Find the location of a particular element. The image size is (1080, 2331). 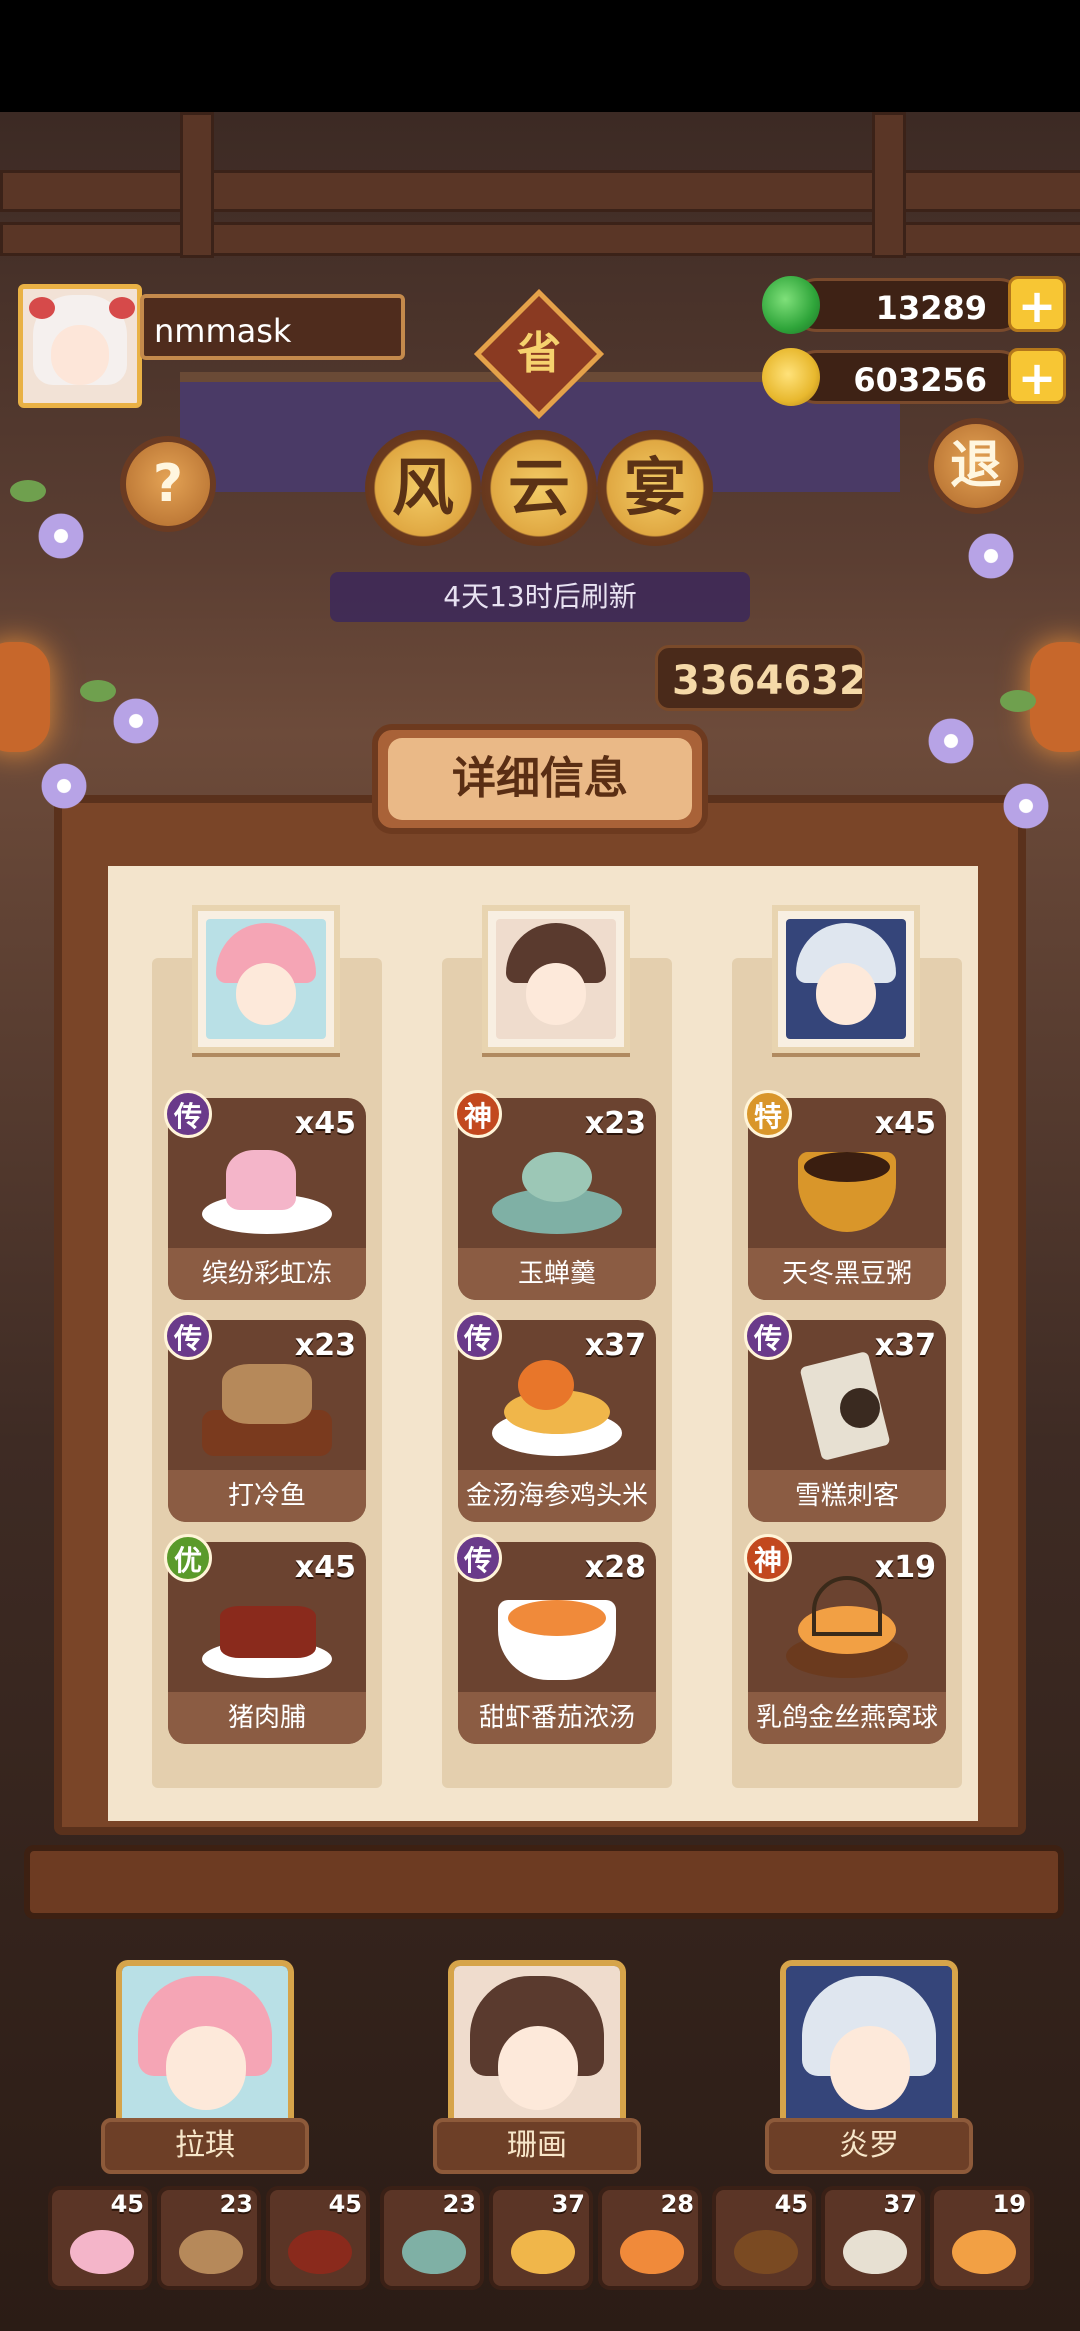

chef-name: 珊画 is located at coordinates (537, 2146).